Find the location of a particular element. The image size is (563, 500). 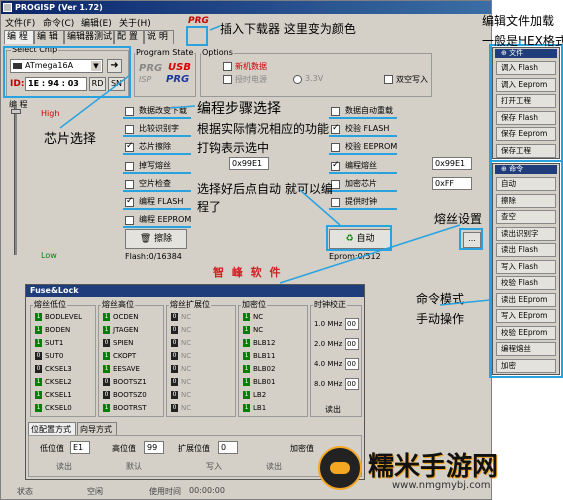

arrow-steps is located at coordinates (182, 107).